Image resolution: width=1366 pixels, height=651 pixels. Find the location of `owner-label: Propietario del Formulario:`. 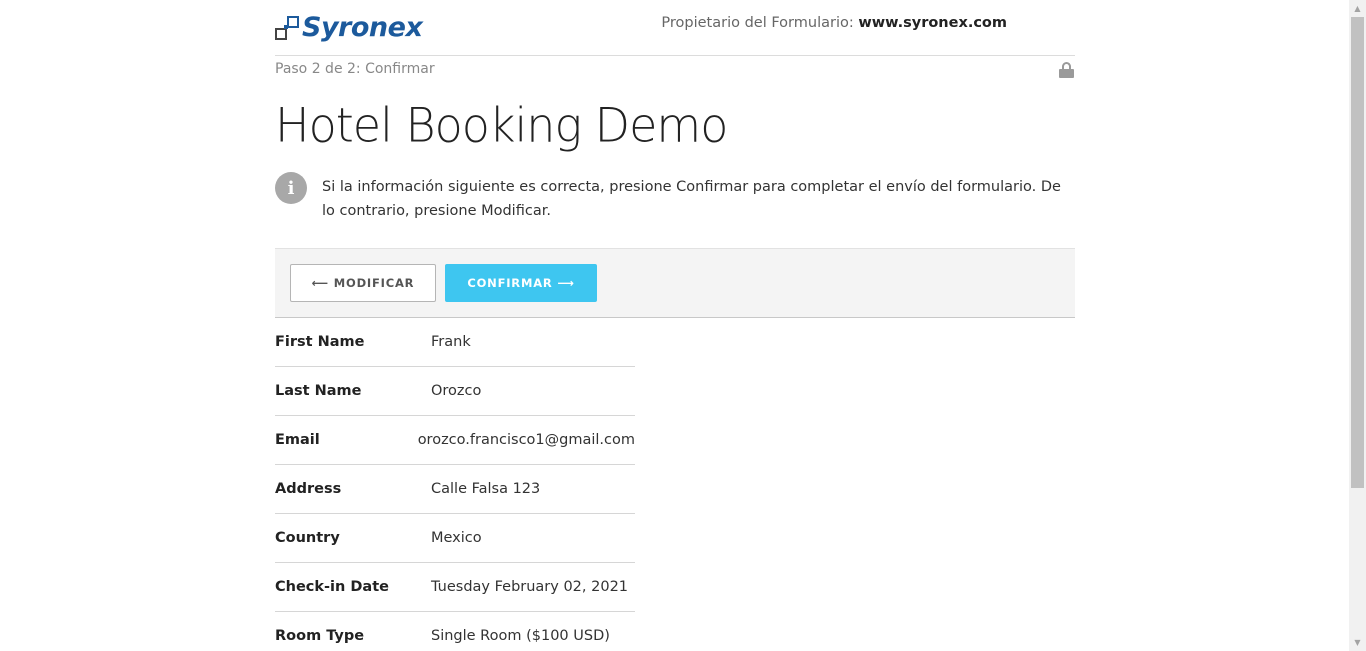

owner-label: Propietario del Formulario: is located at coordinates (757, 23).